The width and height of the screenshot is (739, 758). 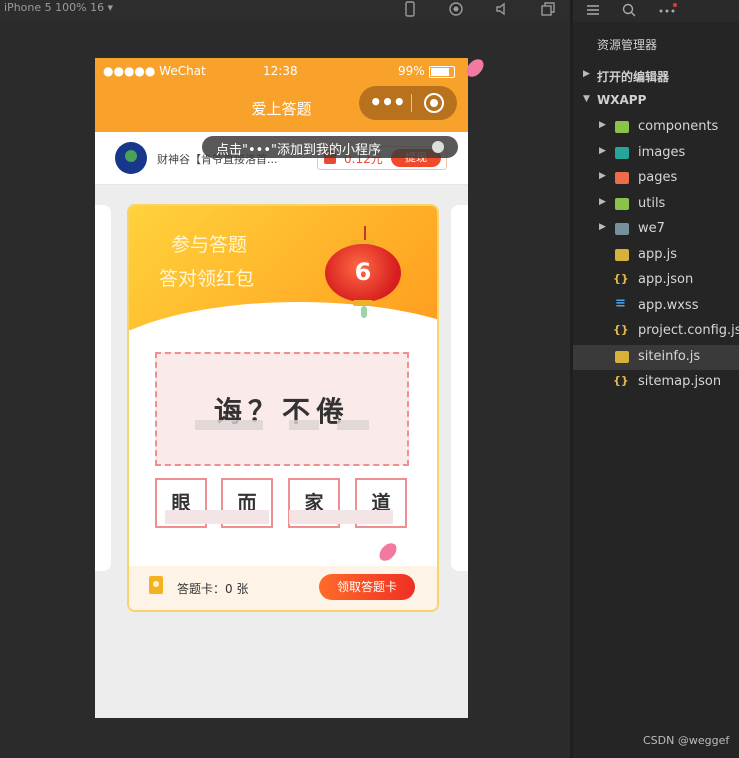 What do you see at coordinates (656, 127) in the screenshot?
I see `tree-item-components: ▶ components` at bounding box center [656, 127].